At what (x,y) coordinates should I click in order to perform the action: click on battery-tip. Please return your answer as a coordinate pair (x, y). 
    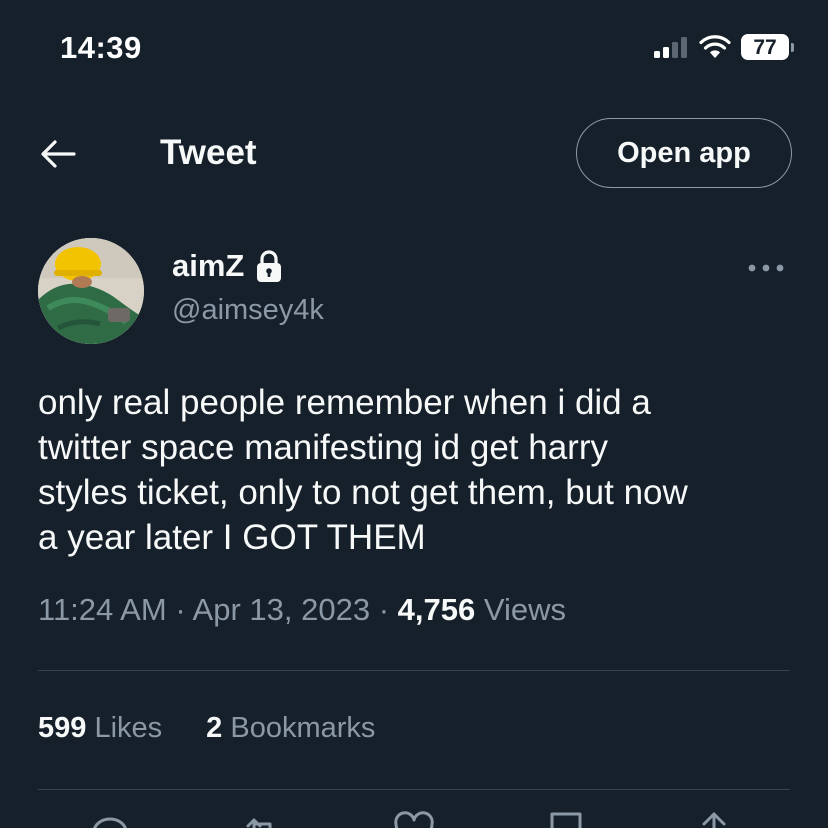
    Looking at the image, I should click on (792, 47).